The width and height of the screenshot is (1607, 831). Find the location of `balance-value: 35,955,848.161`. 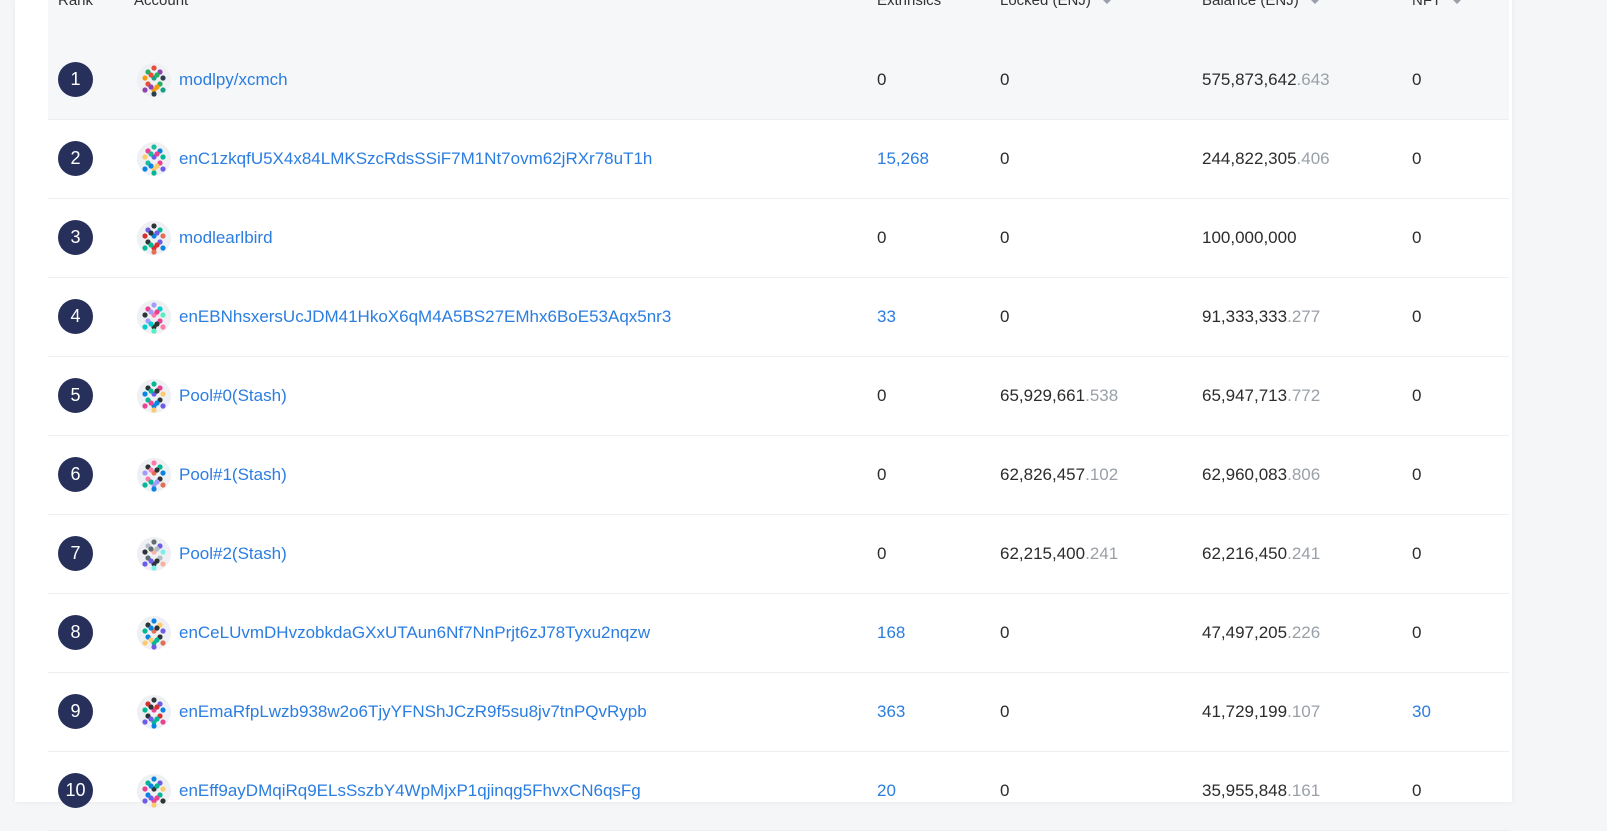

balance-value: 35,955,848.161 is located at coordinates (1261, 791).